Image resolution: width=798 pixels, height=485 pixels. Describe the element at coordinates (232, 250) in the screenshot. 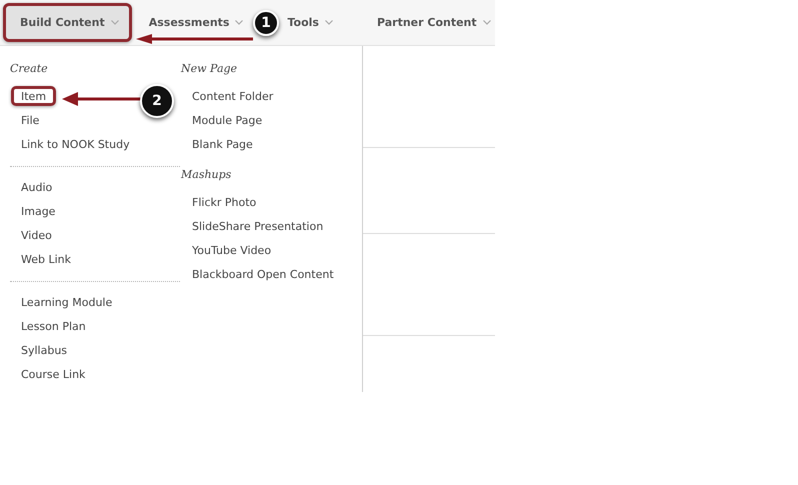

I see `menu-item: YouTube Video` at that location.